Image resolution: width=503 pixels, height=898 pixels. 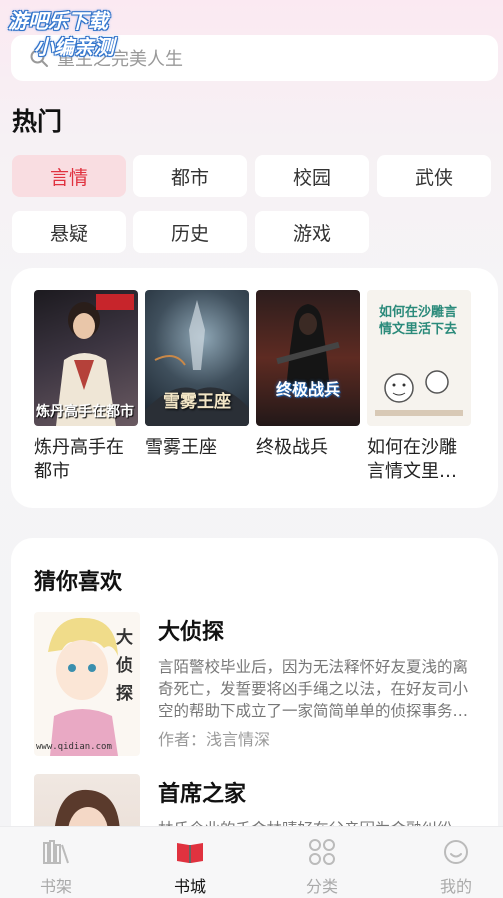 I want to click on smile-icon, so click(x=456, y=852).